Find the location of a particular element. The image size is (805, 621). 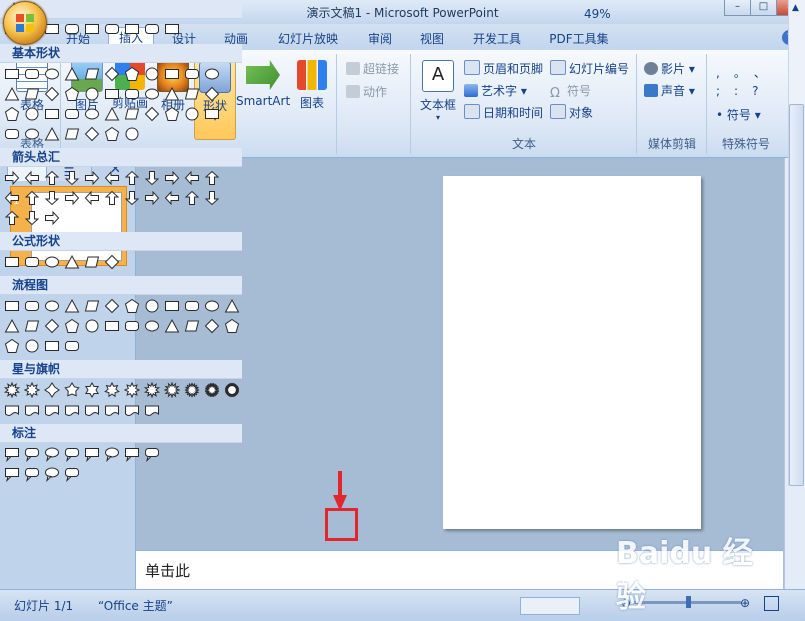

char-colon: : is located at coordinates (743, 91).